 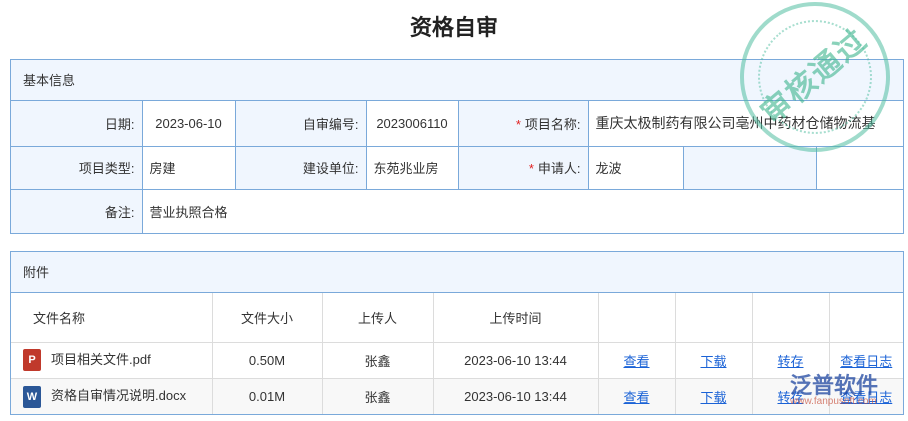 I want to click on pdf-icon: P, so click(x=32, y=360).